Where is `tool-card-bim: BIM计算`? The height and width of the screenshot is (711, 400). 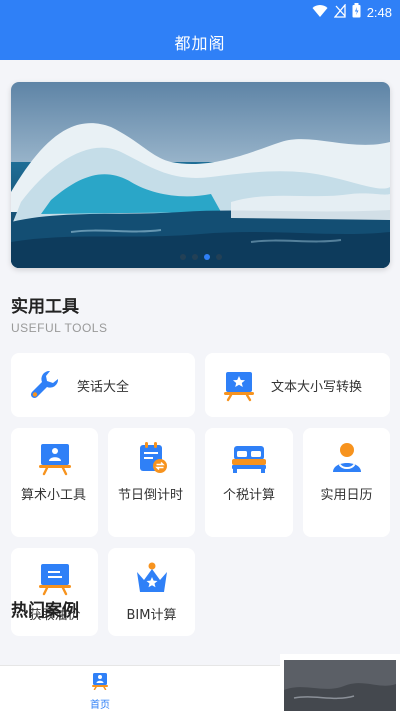
tool-card-bim: BIM计算 is located at coordinates (151, 592).